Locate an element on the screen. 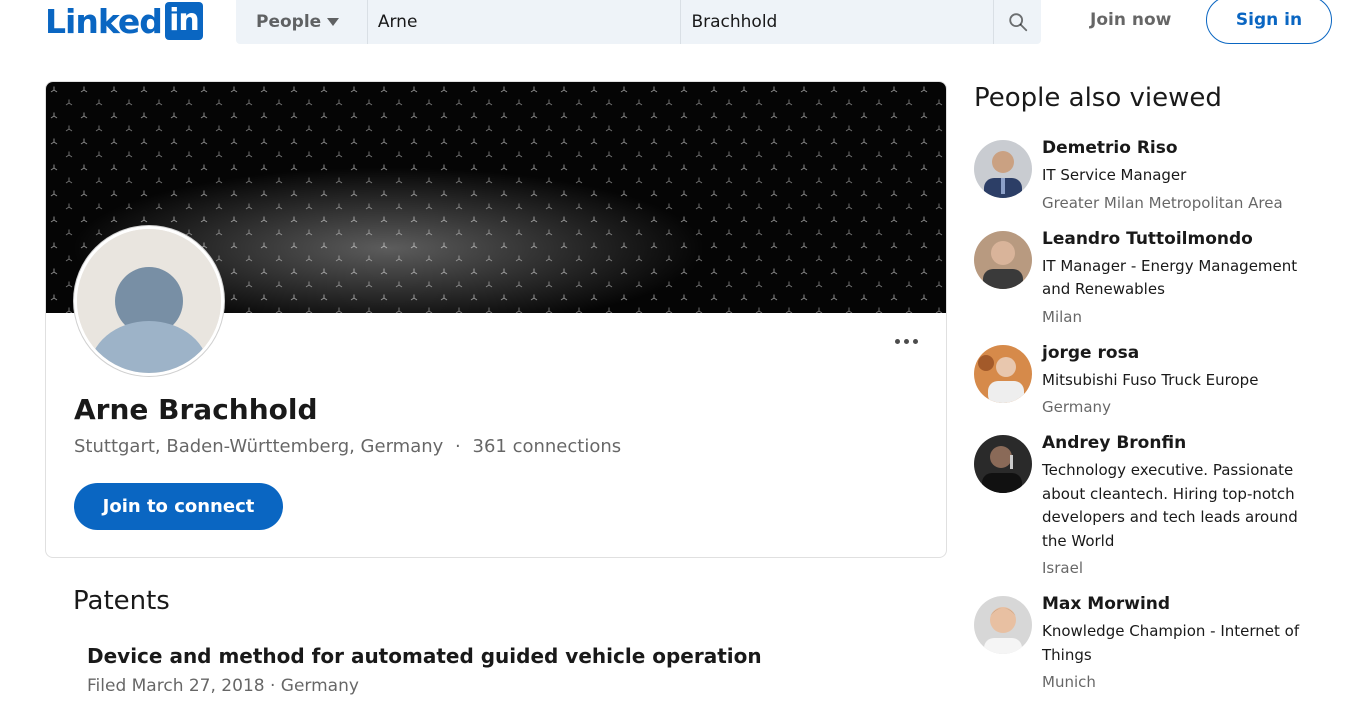  search-type-dropdown: People is located at coordinates (301, 22).